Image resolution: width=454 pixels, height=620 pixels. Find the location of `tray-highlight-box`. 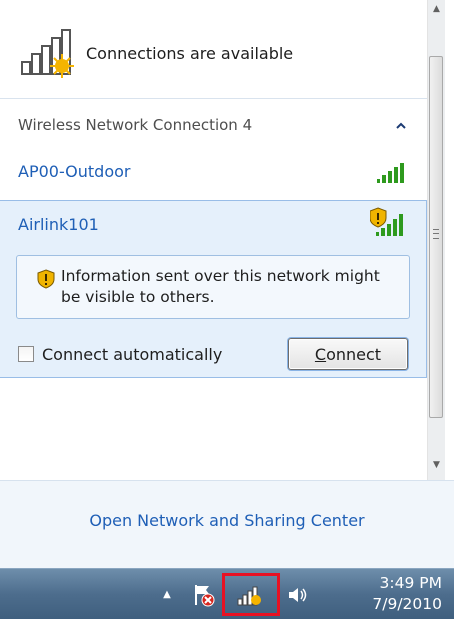

tray-highlight-box is located at coordinates (251, 594).